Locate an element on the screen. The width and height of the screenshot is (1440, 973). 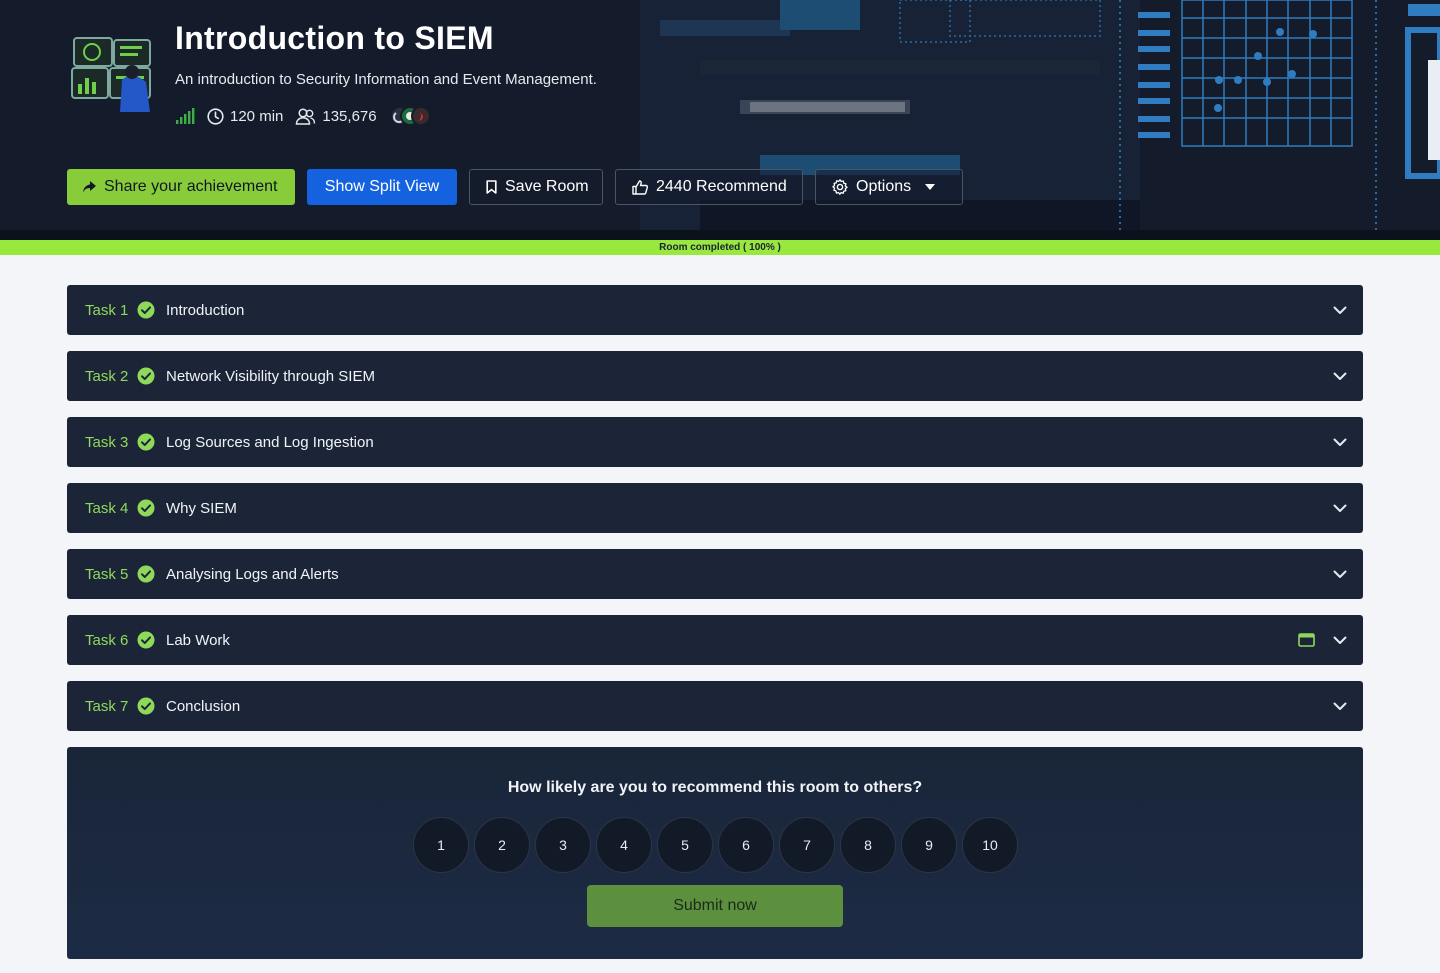
options-dropdown-button: Options is located at coordinates (889, 187).